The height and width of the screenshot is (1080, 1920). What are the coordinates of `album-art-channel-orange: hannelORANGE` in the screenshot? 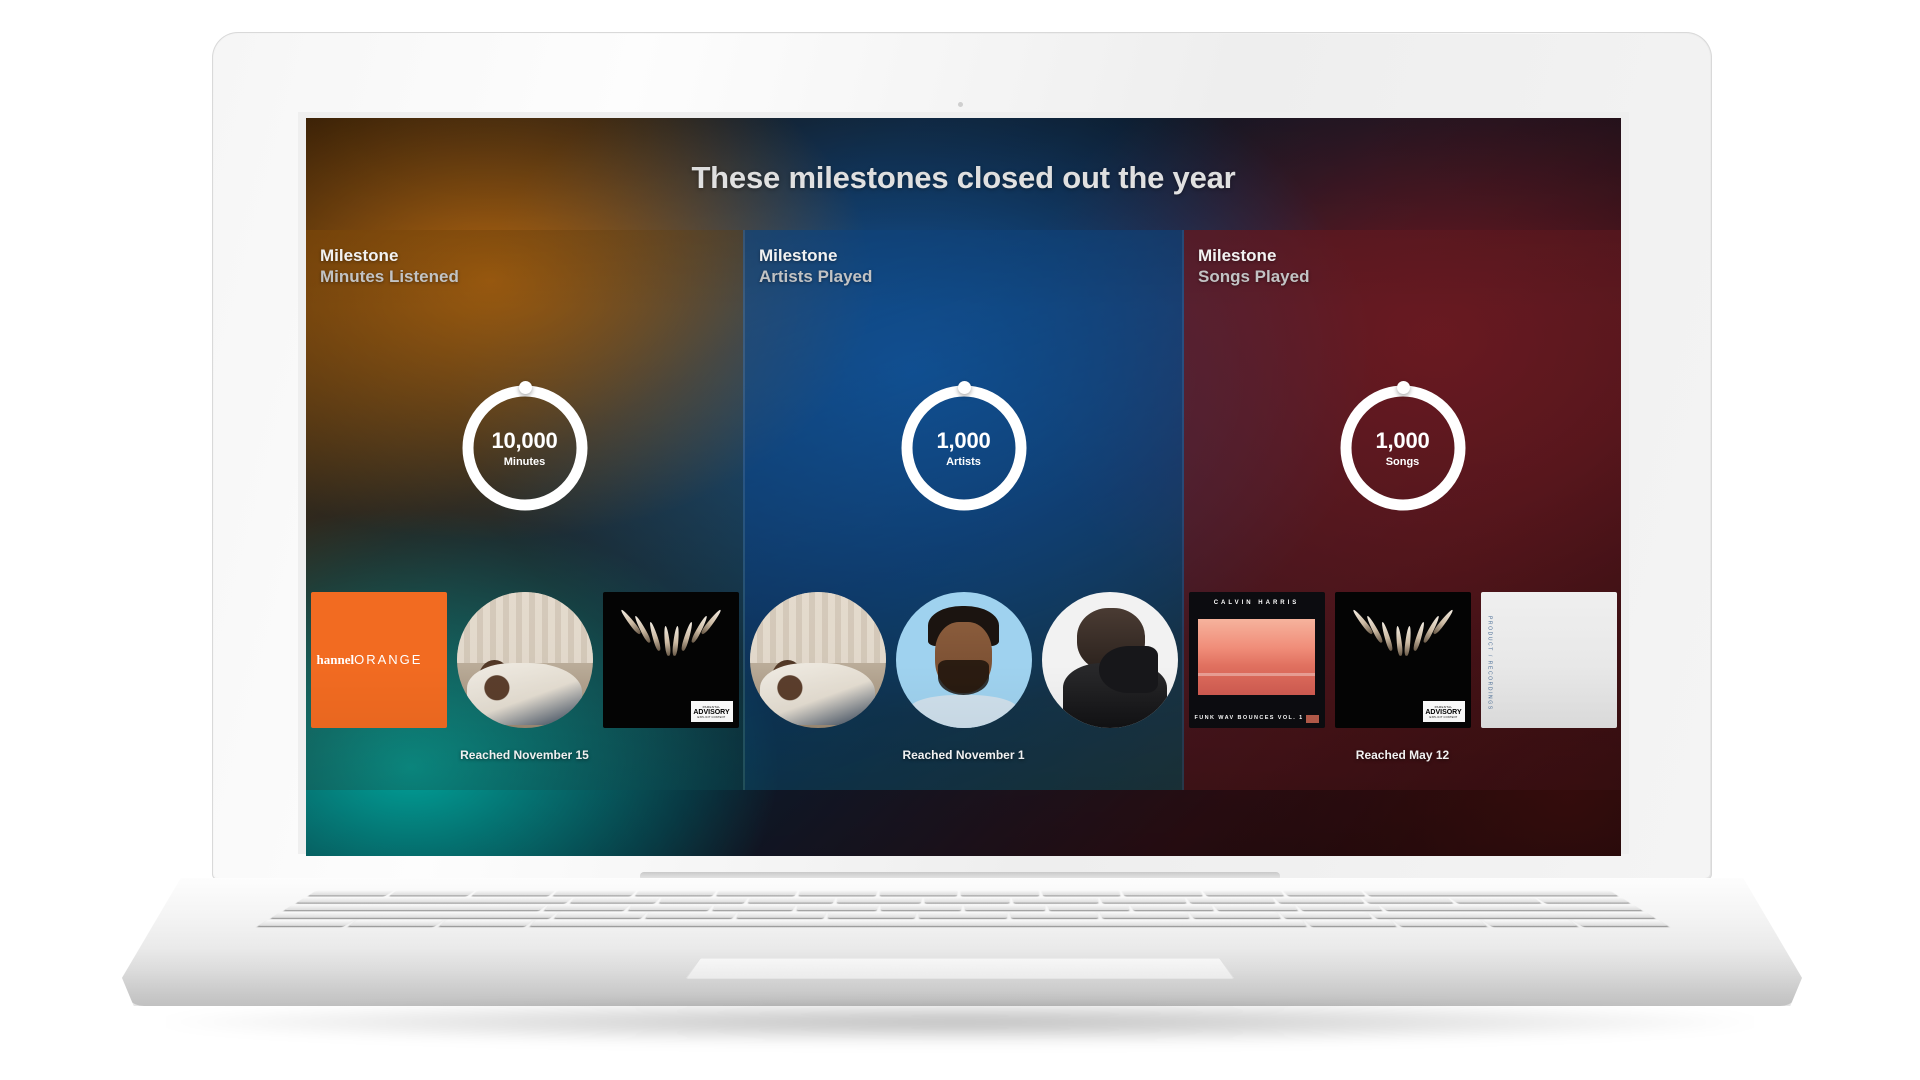 It's located at (378, 660).